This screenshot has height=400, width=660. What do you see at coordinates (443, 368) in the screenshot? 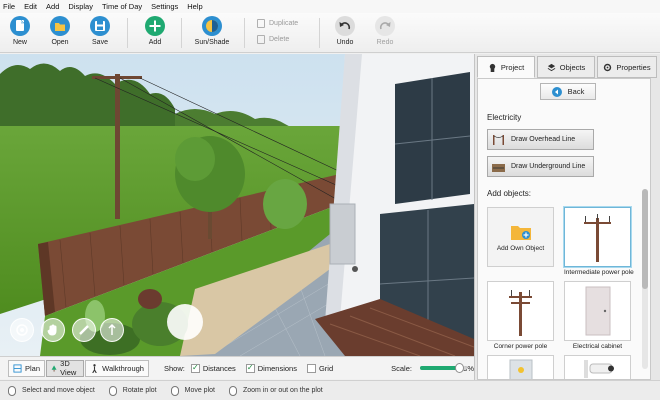
I see `scale-slider` at bounding box center [443, 368].